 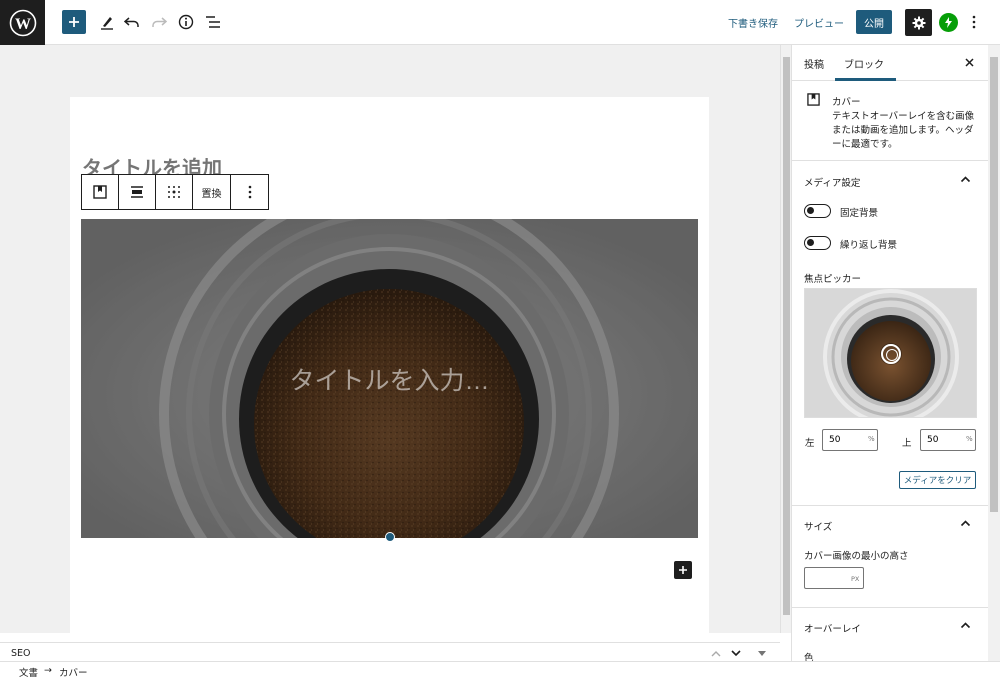 What do you see at coordinates (833, 279) in the screenshot?
I see `focal-point-label: 焦点ピッカー` at bounding box center [833, 279].